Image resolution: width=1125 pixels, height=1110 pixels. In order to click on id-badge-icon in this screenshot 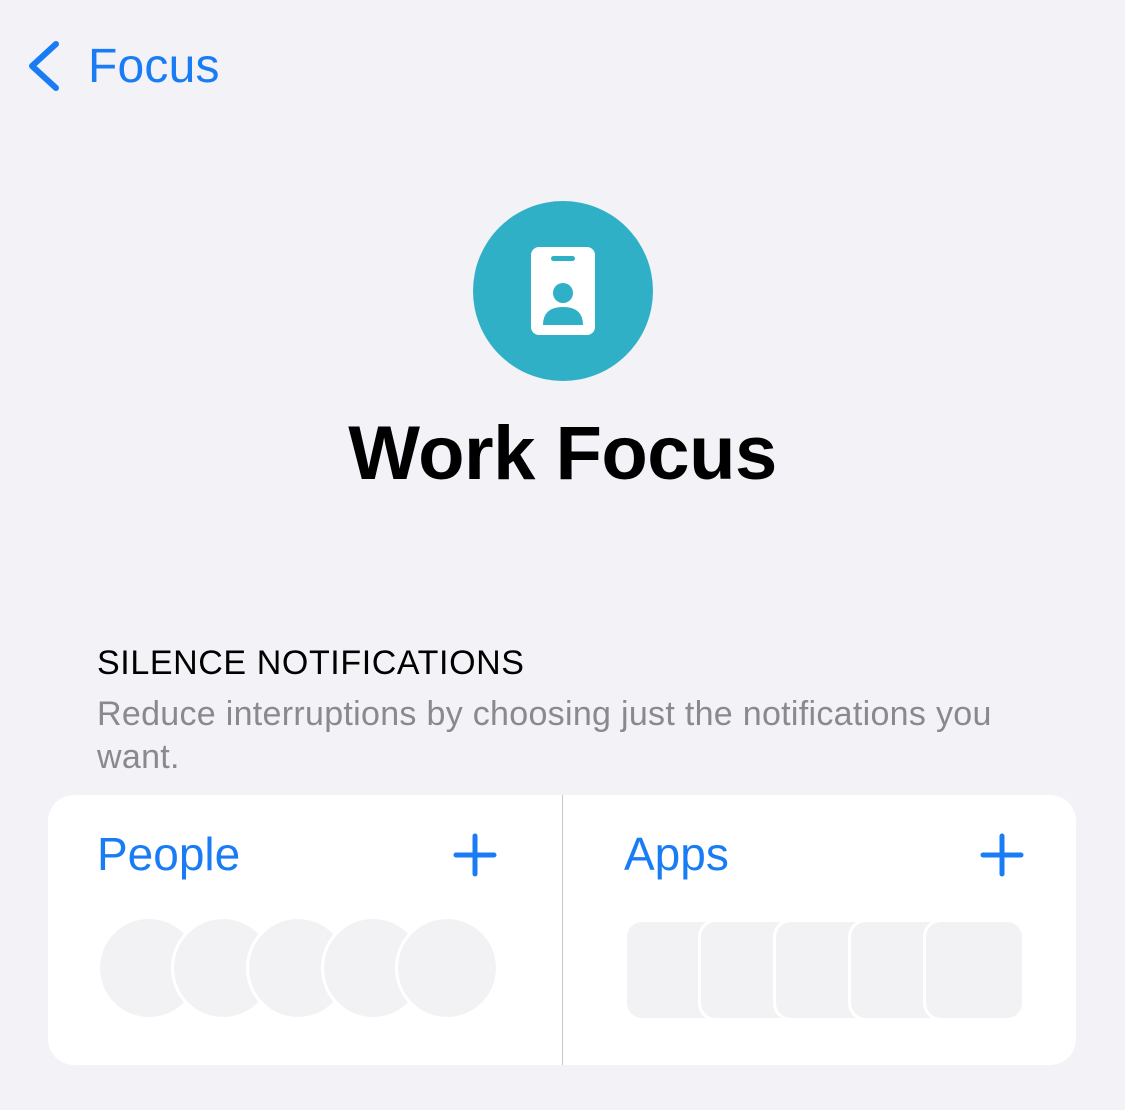, I will do `click(563, 291)`.